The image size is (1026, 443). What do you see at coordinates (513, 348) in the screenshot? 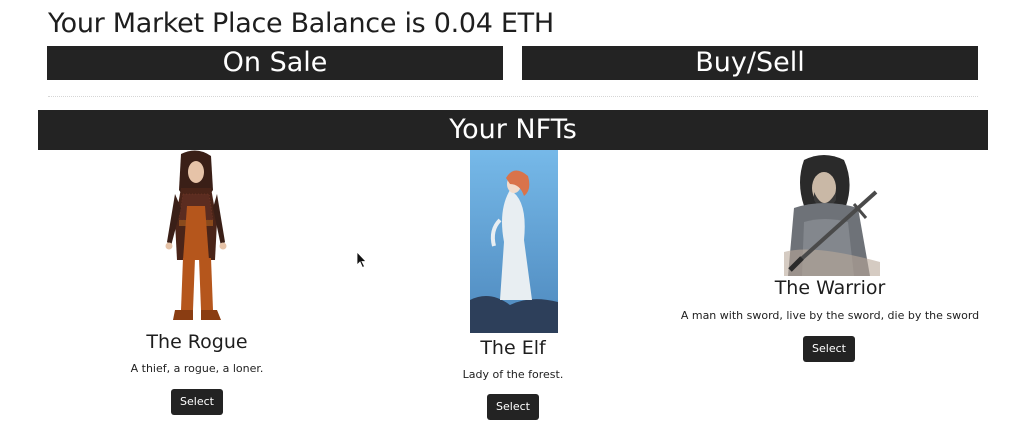
I see `nft-title: The Elf` at bounding box center [513, 348].